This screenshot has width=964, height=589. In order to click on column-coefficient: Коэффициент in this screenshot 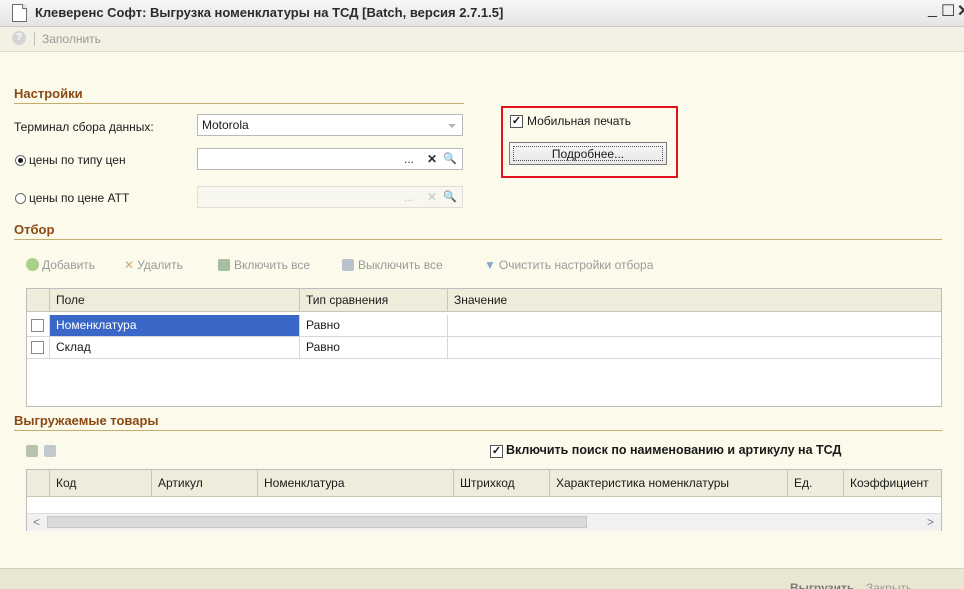, I will do `click(892, 483)`.